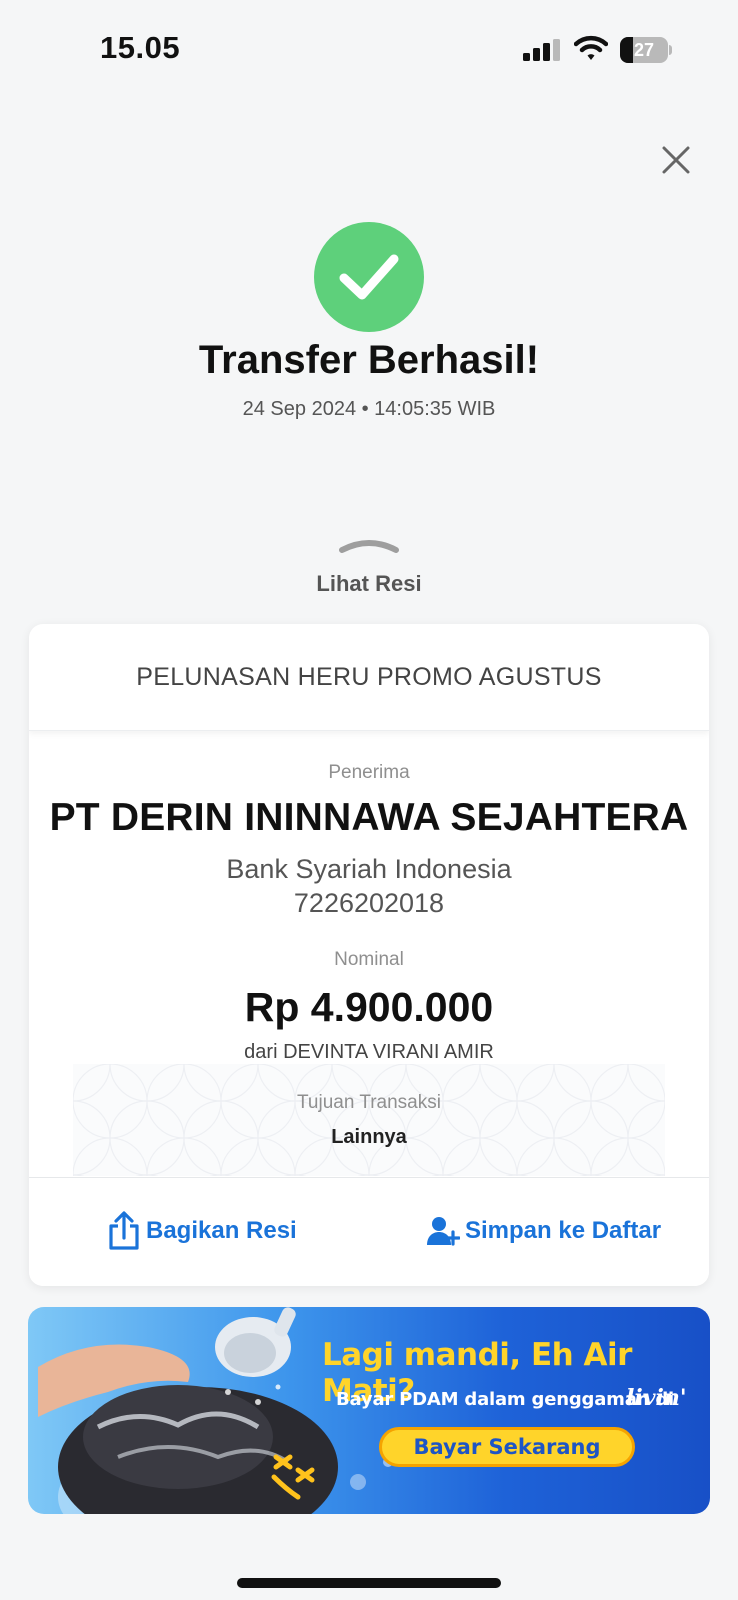  I want to click on chevron-up-icon, so click(369, 544).